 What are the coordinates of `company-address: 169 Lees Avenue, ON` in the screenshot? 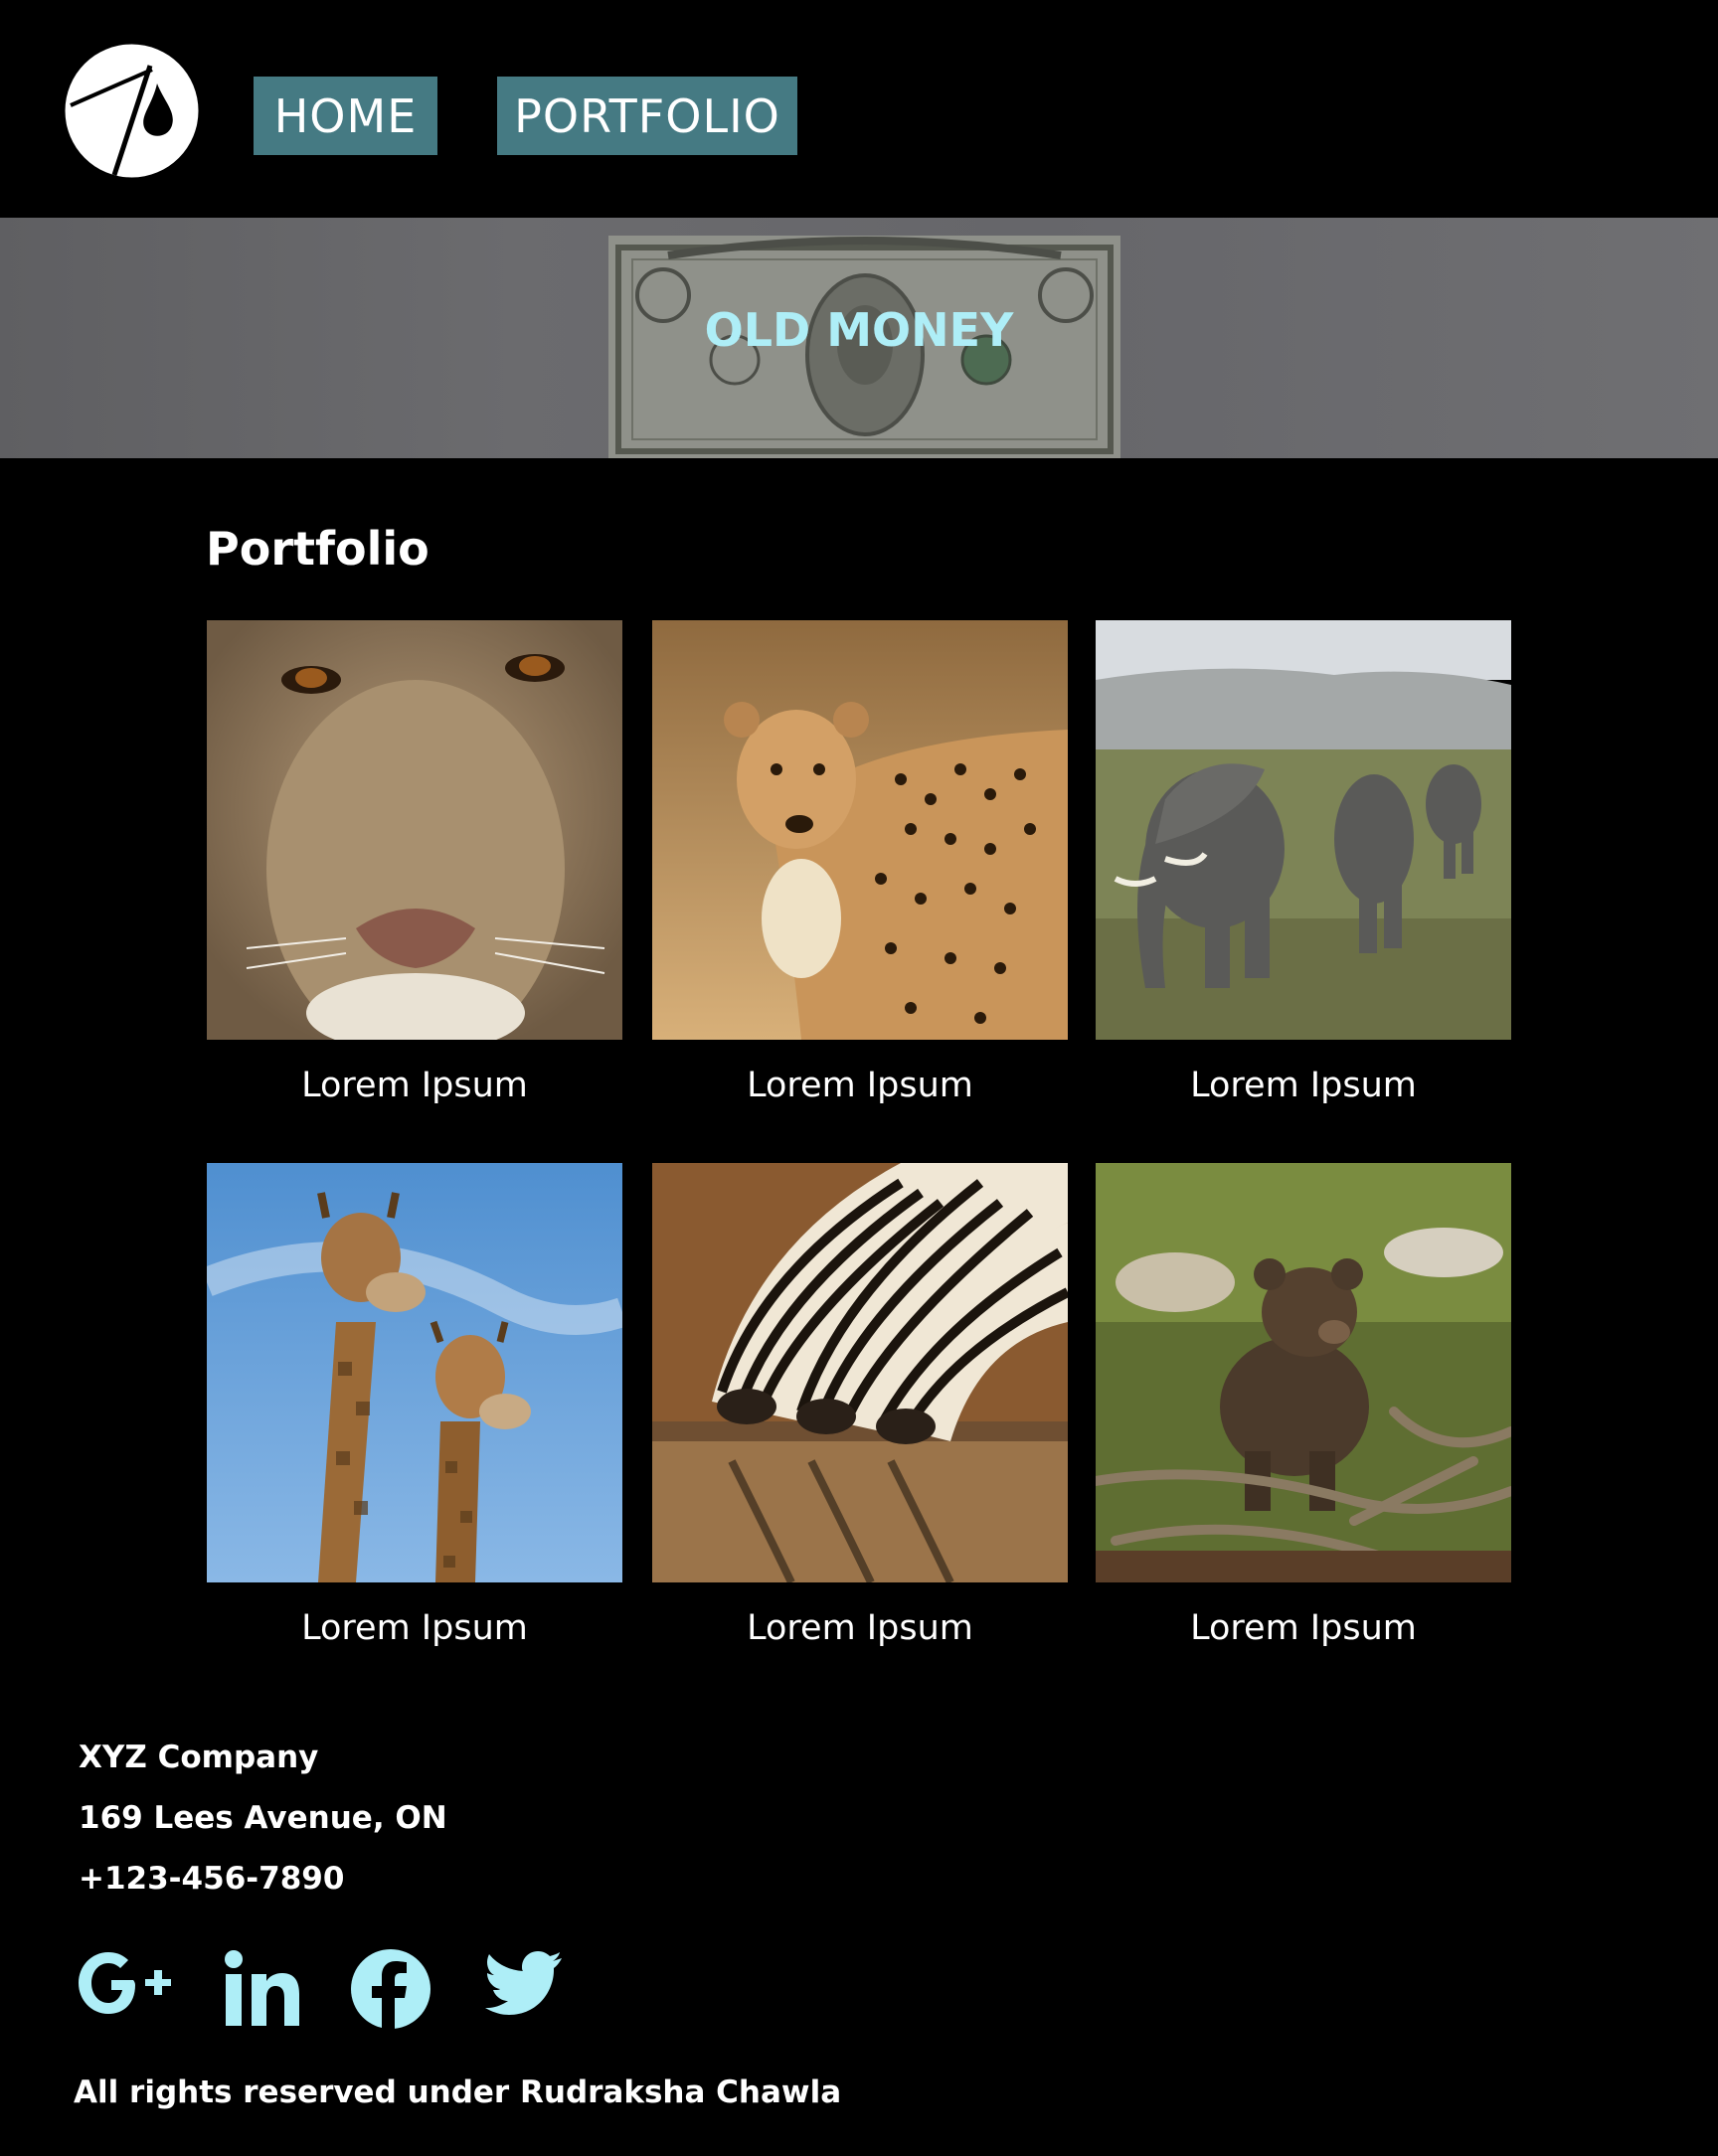 It's located at (263, 1818).